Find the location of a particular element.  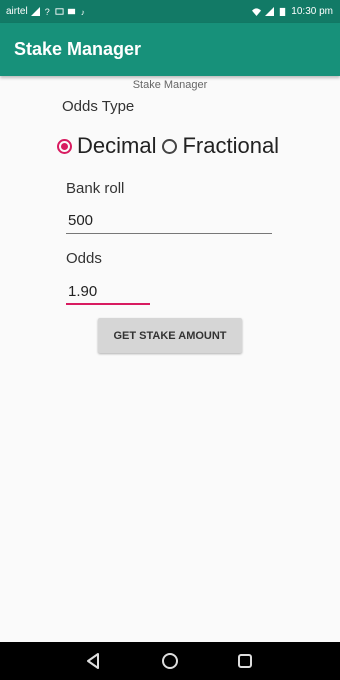

question-icon: ? is located at coordinates (46, 11).